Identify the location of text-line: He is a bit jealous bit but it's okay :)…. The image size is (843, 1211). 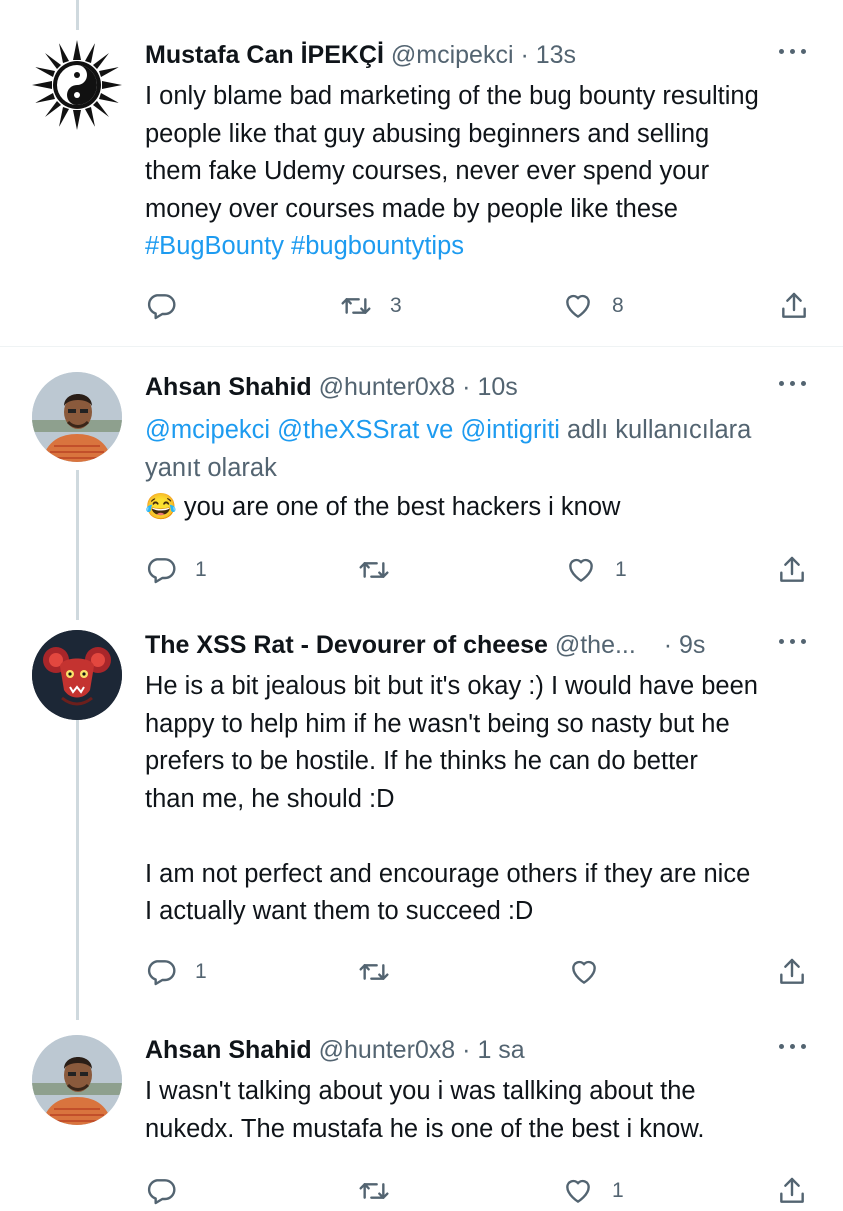
(451, 686).